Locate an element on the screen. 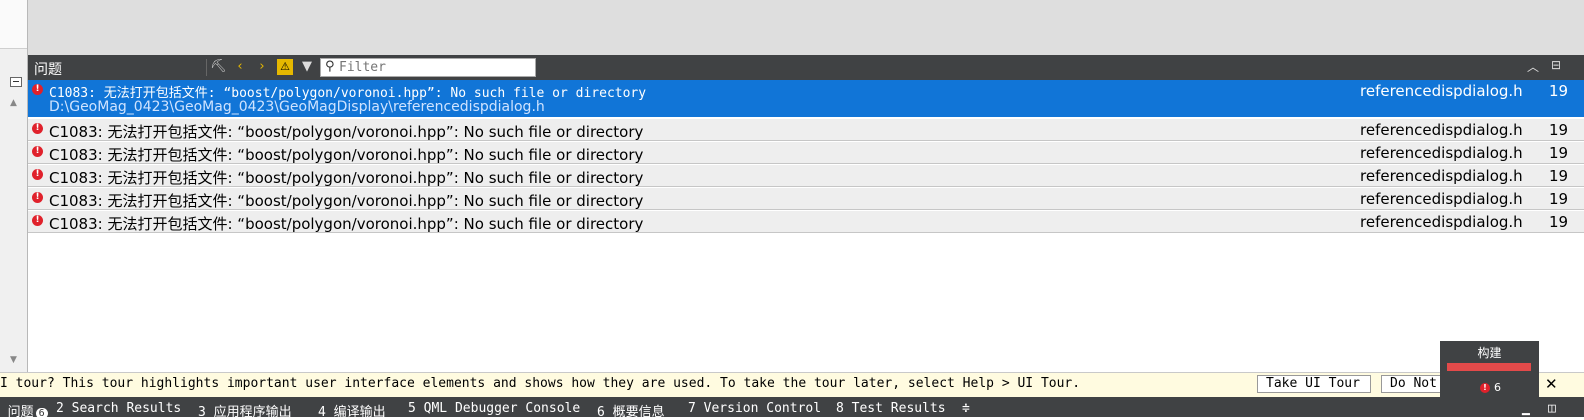 The height and width of the screenshot is (420, 1584). tab-test-results: 8 Test Results is located at coordinates (891, 408).